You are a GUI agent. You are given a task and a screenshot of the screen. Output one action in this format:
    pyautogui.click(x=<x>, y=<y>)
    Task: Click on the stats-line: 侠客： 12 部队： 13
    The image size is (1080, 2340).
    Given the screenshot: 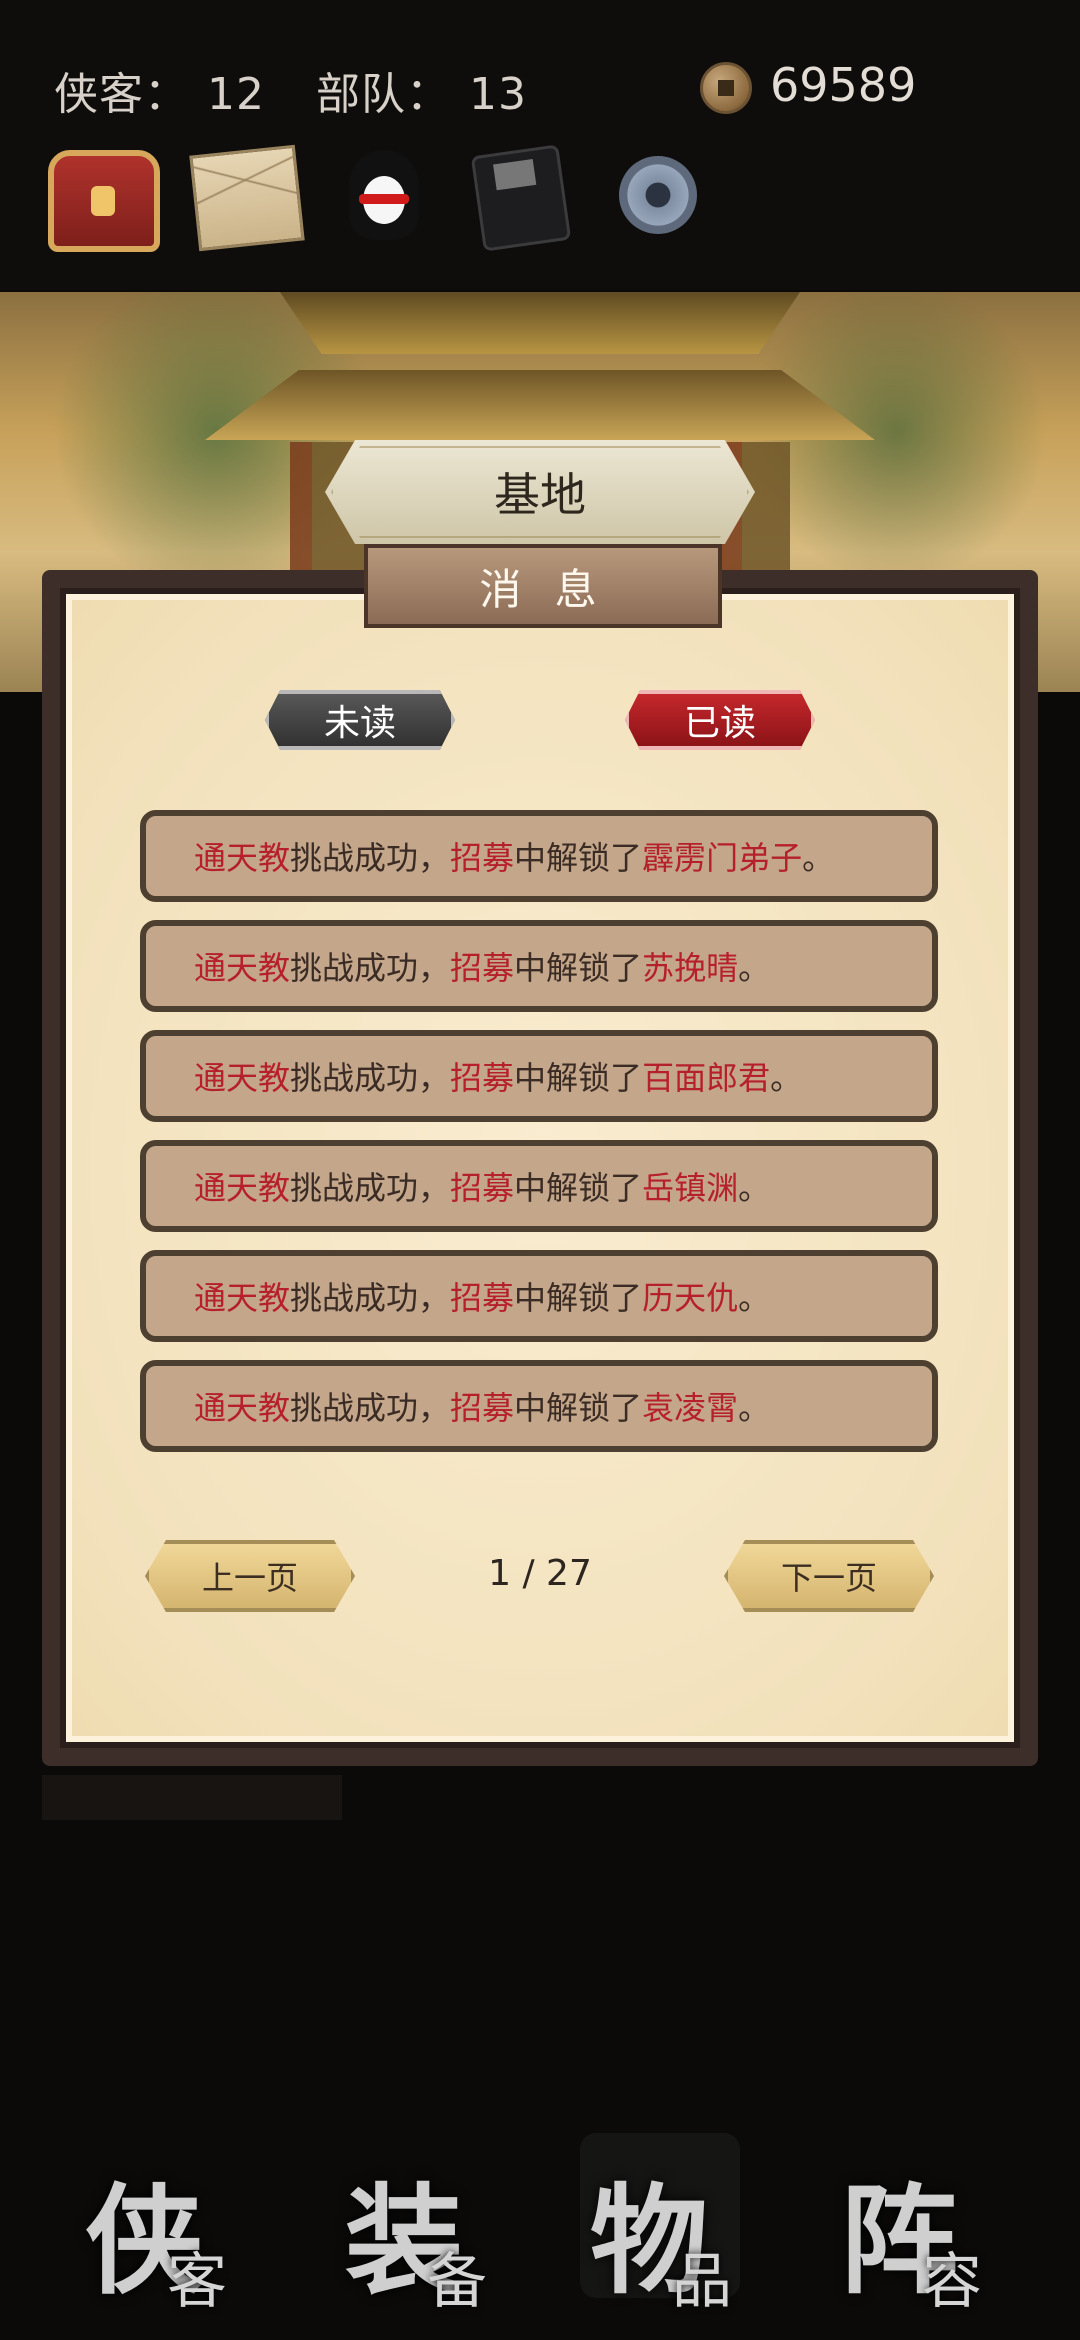 What is the action you would take?
    pyautogui.click(x=308, y=90)
    